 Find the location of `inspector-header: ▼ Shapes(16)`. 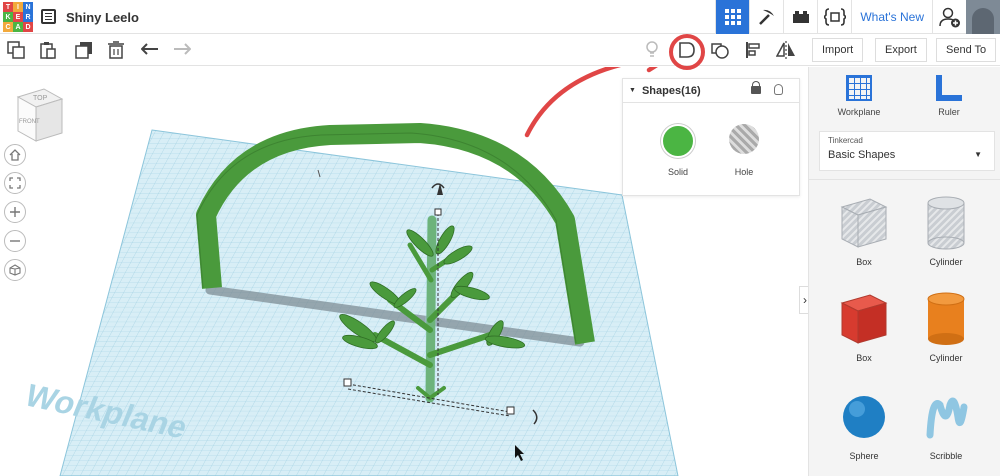

inspector-header: ▼ Shapes(16) is located at coordinates (711, 91).